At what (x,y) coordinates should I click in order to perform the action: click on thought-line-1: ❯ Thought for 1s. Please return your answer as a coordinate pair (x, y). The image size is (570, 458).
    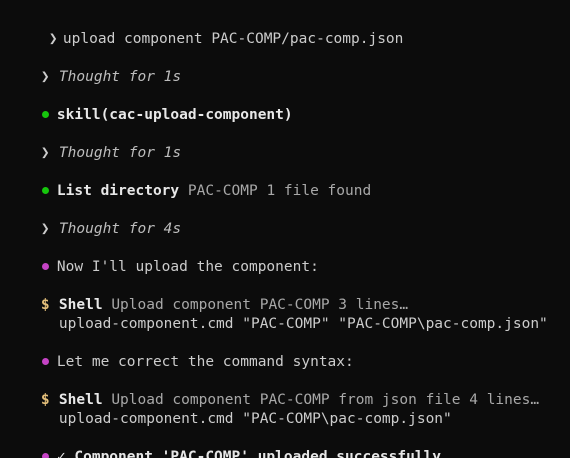
    Looking at the image, I should click on (93, 67).